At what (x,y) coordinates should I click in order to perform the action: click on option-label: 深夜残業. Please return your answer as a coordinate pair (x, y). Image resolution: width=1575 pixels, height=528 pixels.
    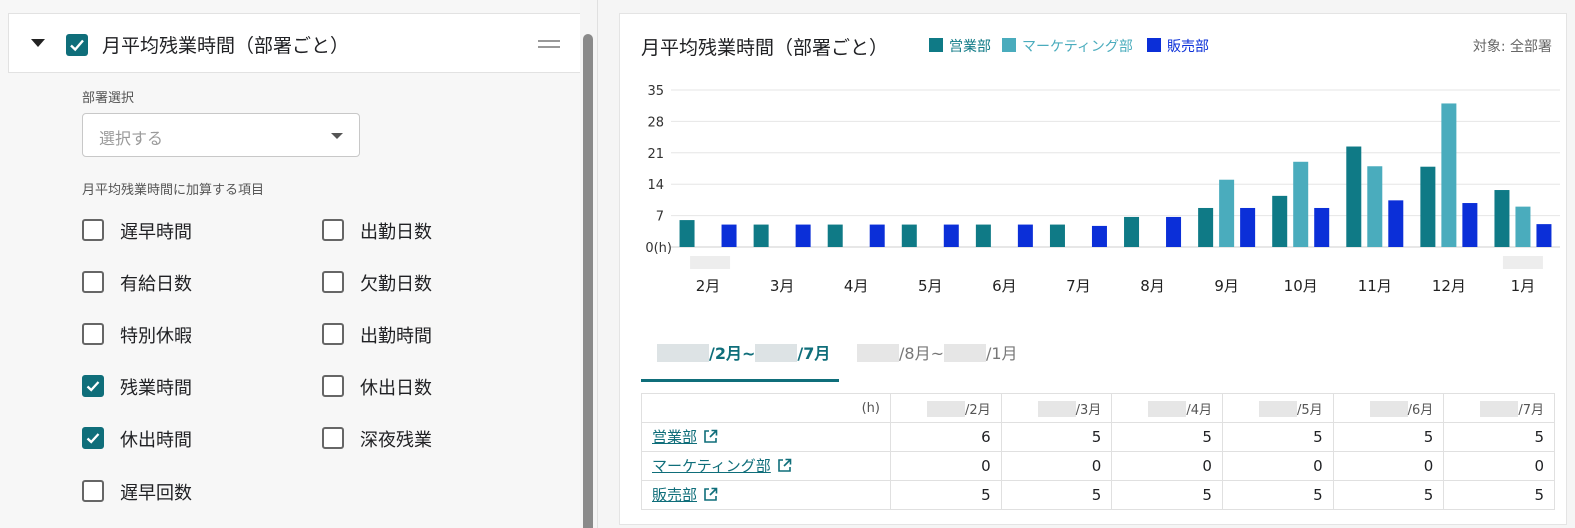
    Looking at the image, I should click on (396, 440).